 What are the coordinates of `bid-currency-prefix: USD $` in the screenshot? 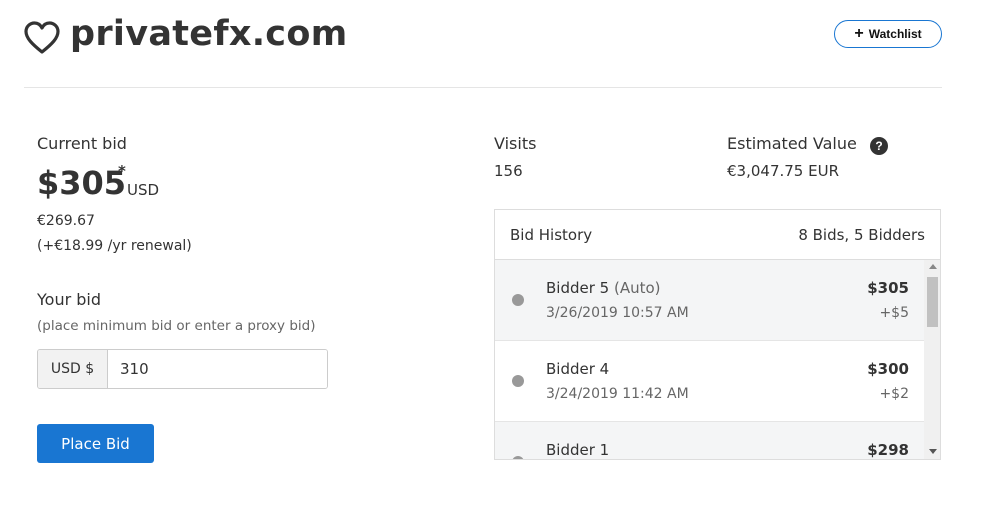 It's located at (73, 369).